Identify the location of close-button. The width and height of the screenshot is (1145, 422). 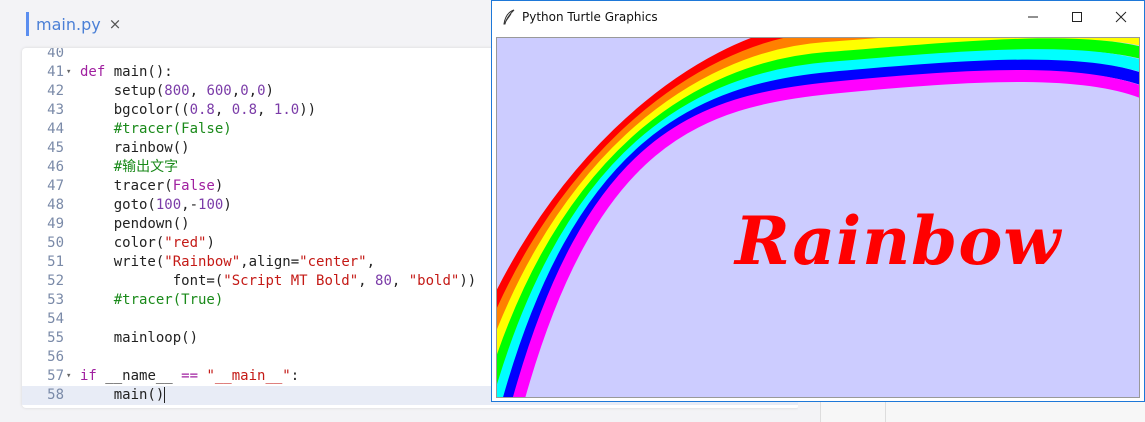
(1121, 17).